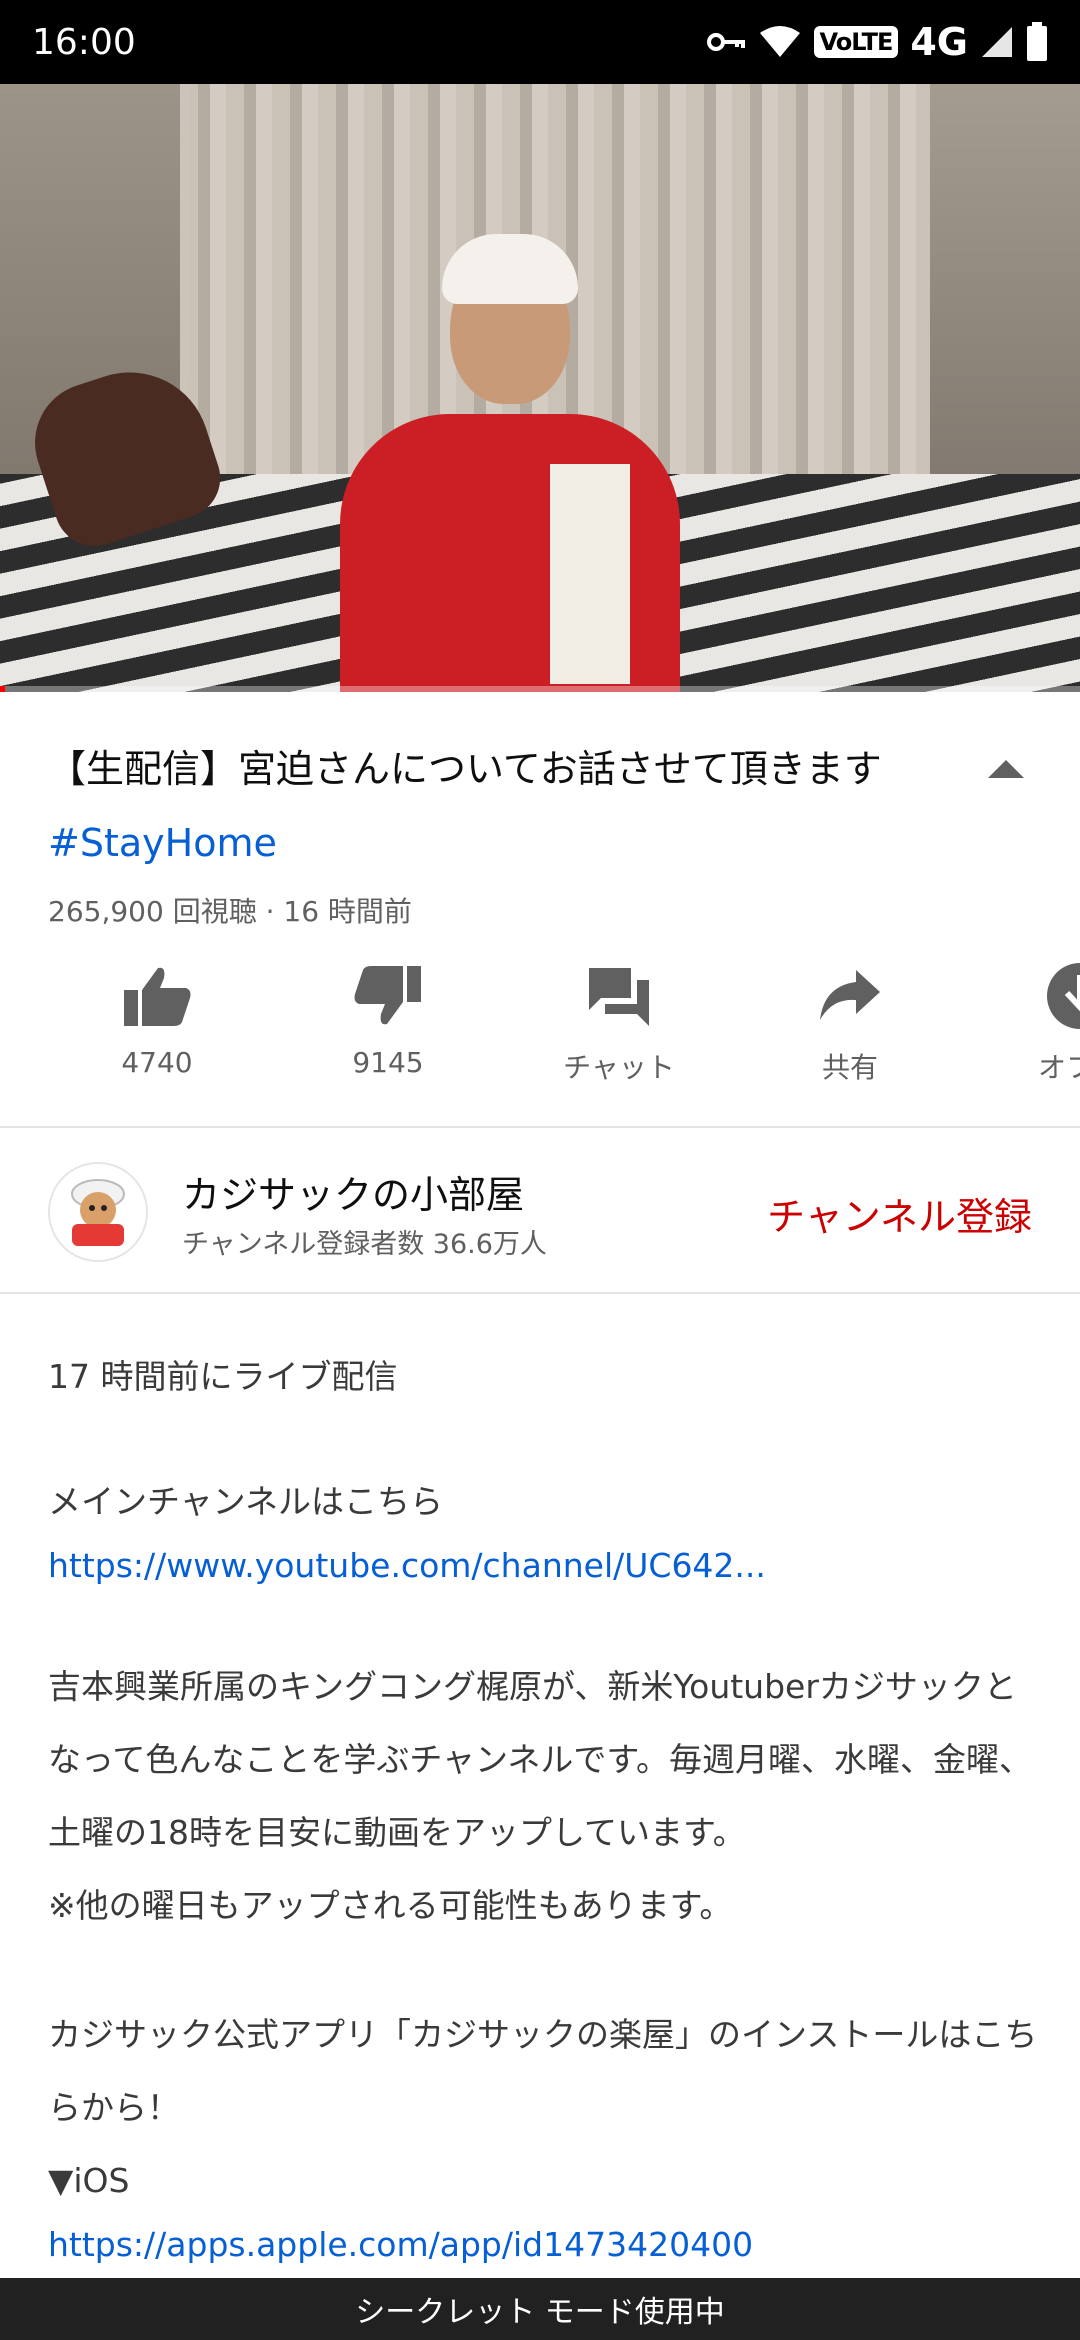 Image resolution: width=1080 pixels, height=2340 pixels. I want to click on divider-bottom, so click(540, 1293).